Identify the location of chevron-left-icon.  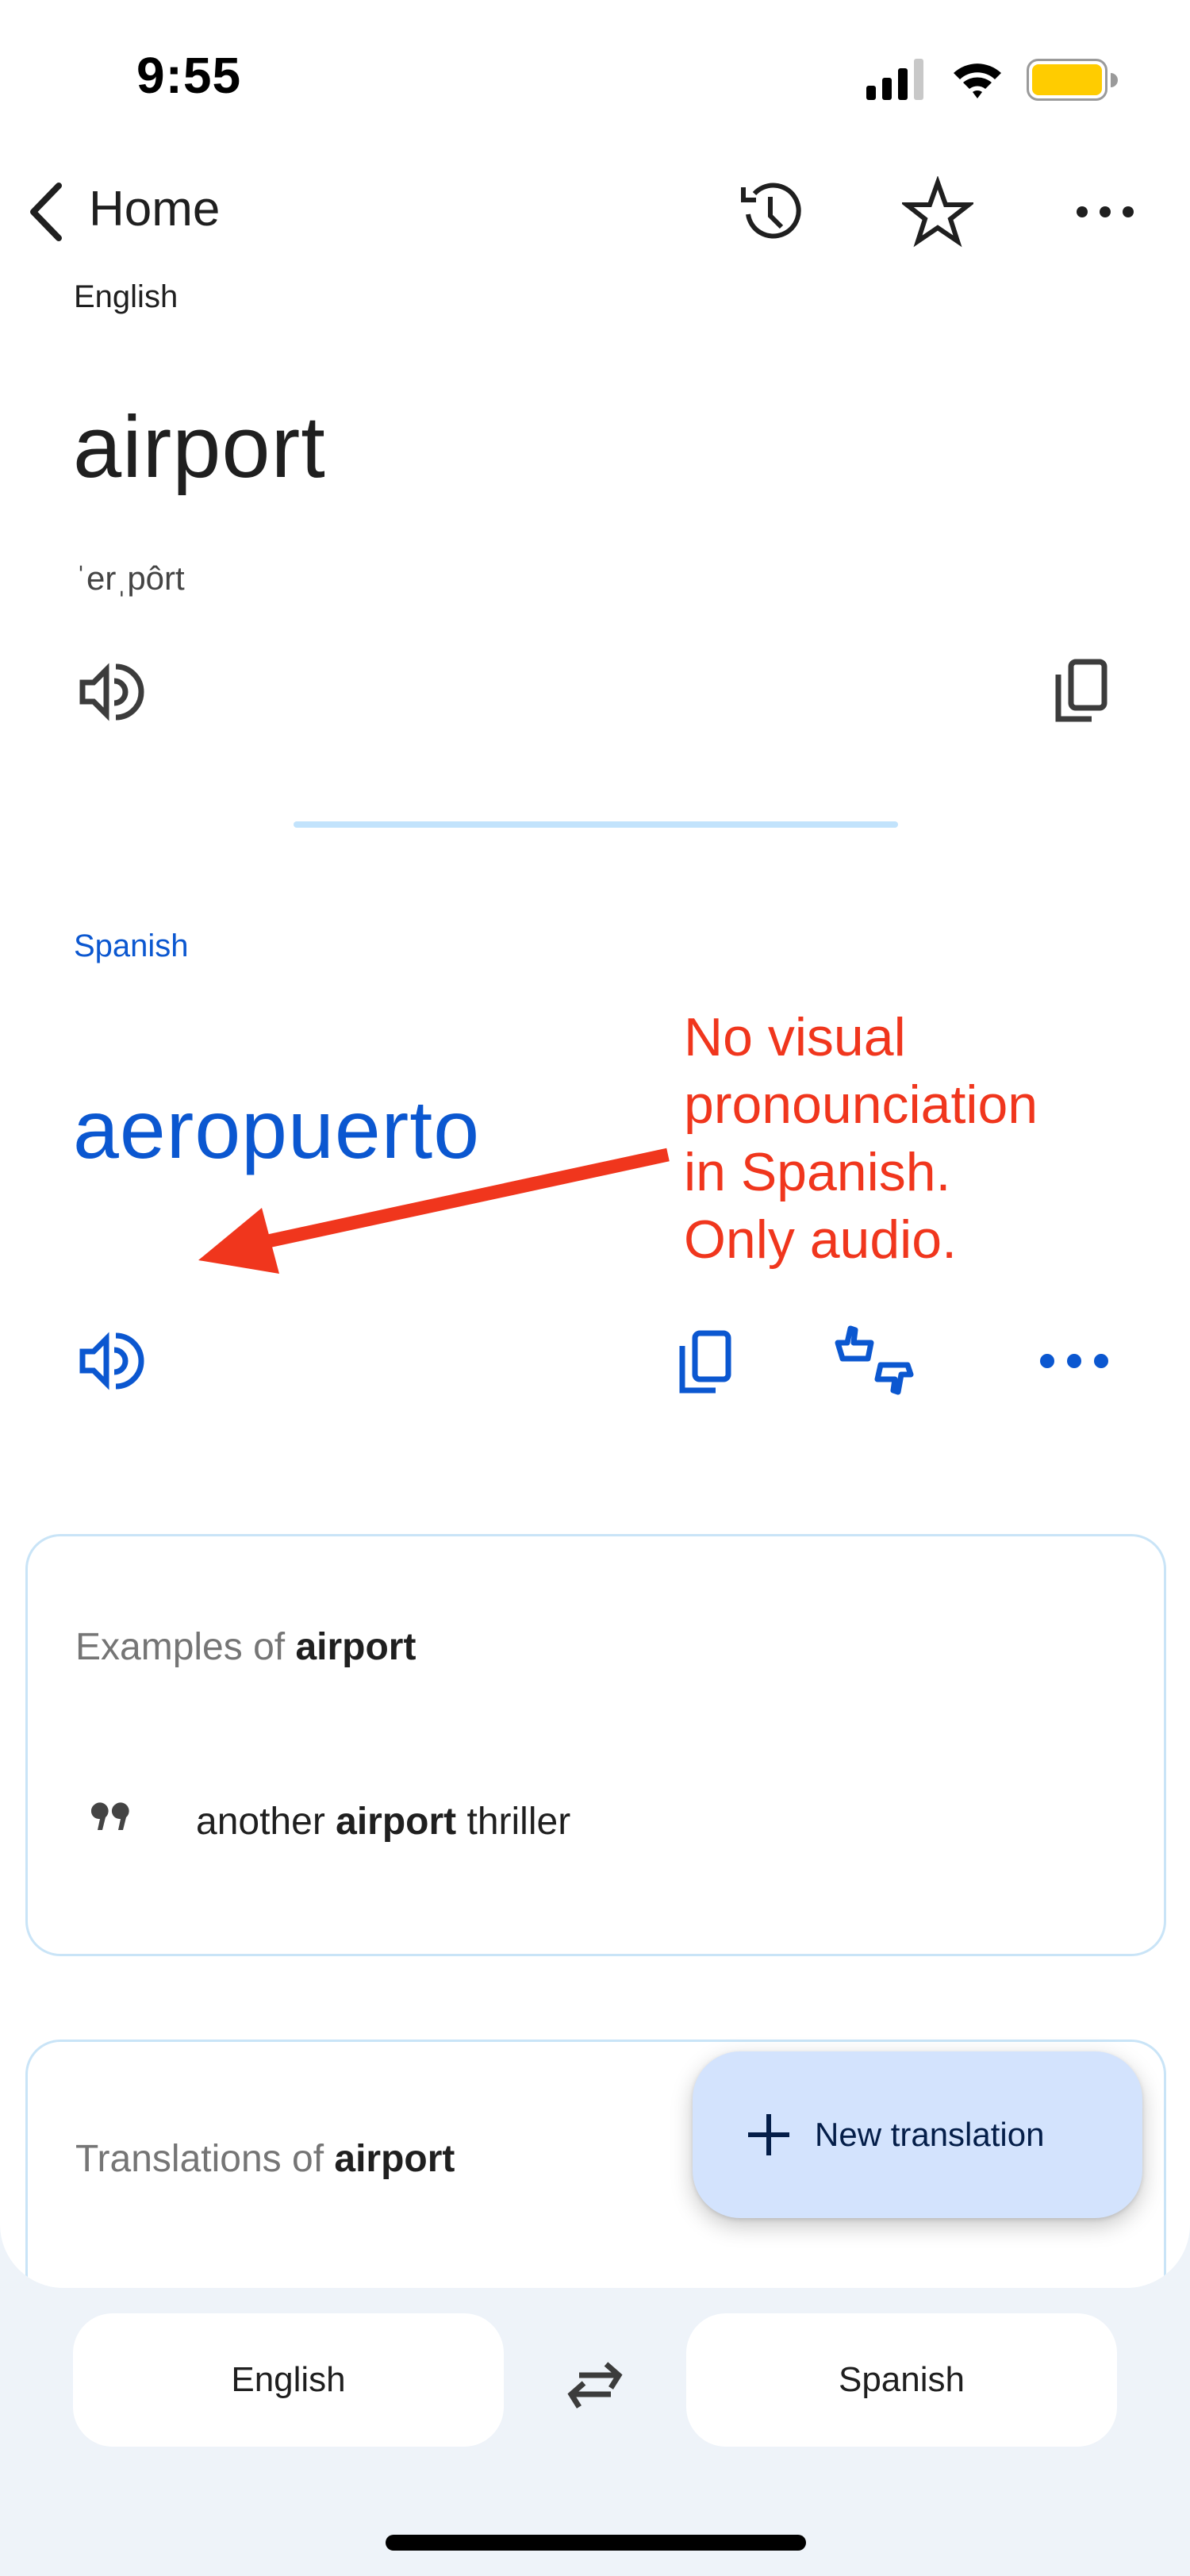
(46, 212).